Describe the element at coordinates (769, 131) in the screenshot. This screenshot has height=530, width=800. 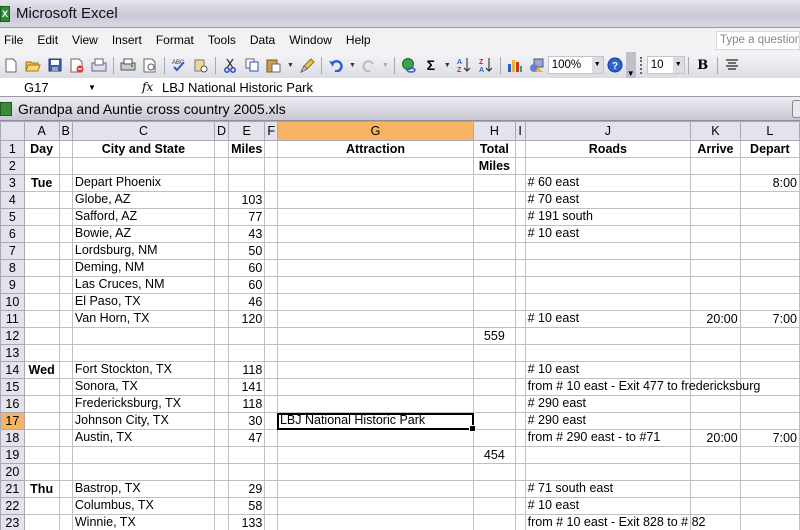
I see `column-header-l: L` at that location.